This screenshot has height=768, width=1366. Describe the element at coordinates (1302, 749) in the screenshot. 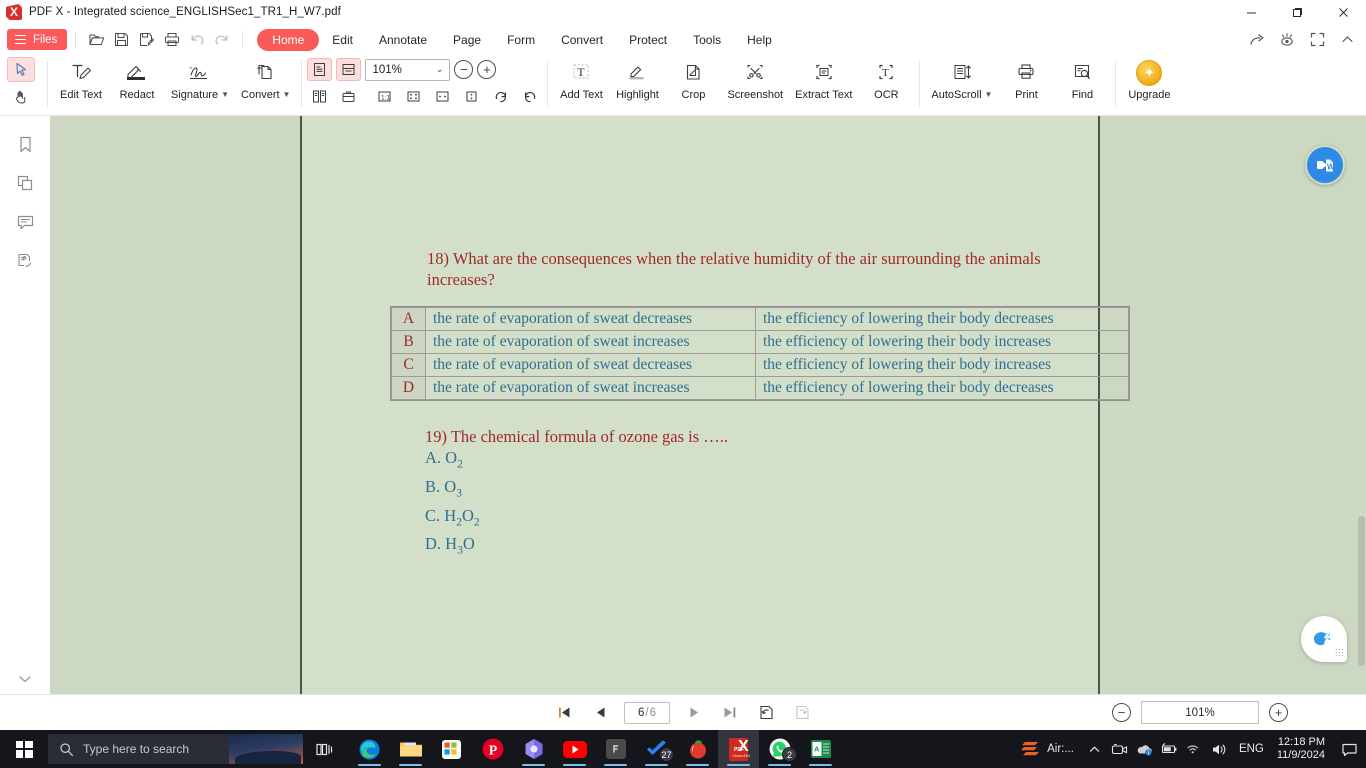

I see `clock: 12:18 PM 11/9/2024` at that location.